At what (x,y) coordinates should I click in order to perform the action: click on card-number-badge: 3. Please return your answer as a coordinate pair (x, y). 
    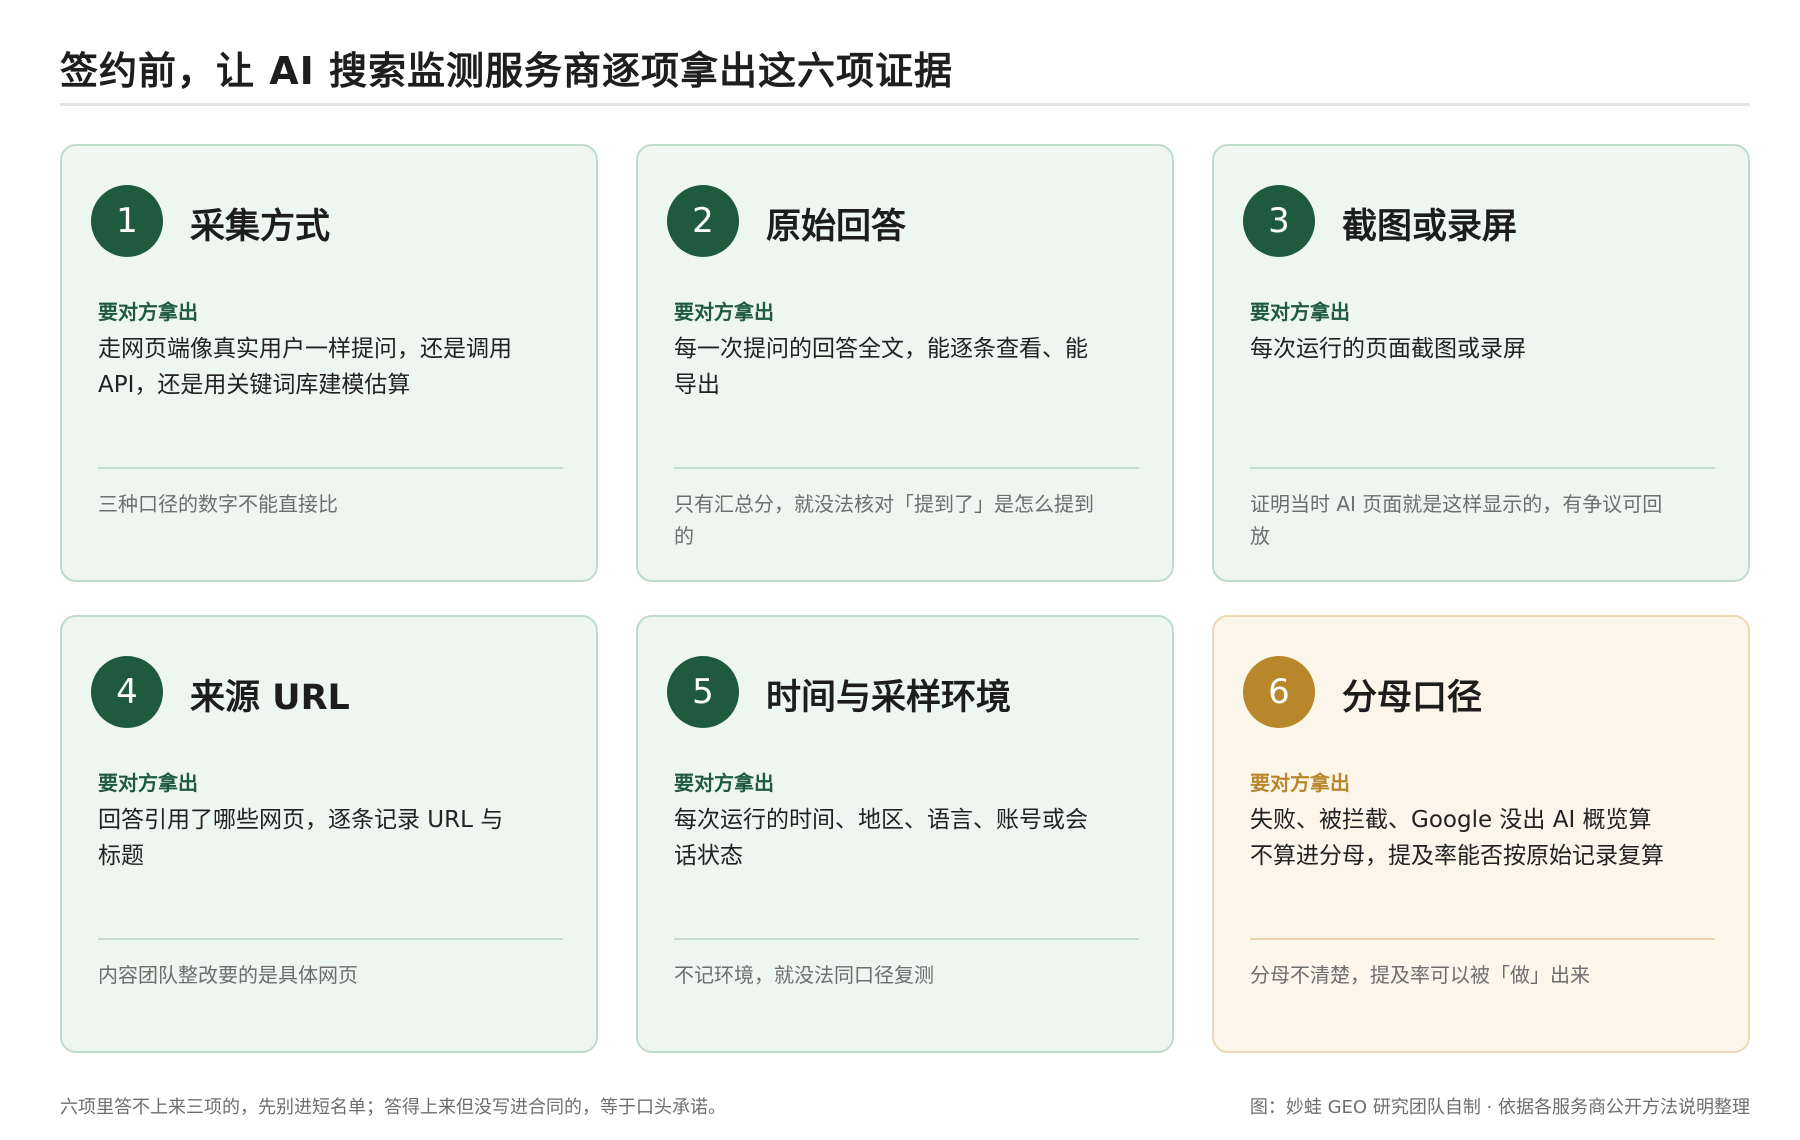
    Looking at the image, I should click on (1279, 221).